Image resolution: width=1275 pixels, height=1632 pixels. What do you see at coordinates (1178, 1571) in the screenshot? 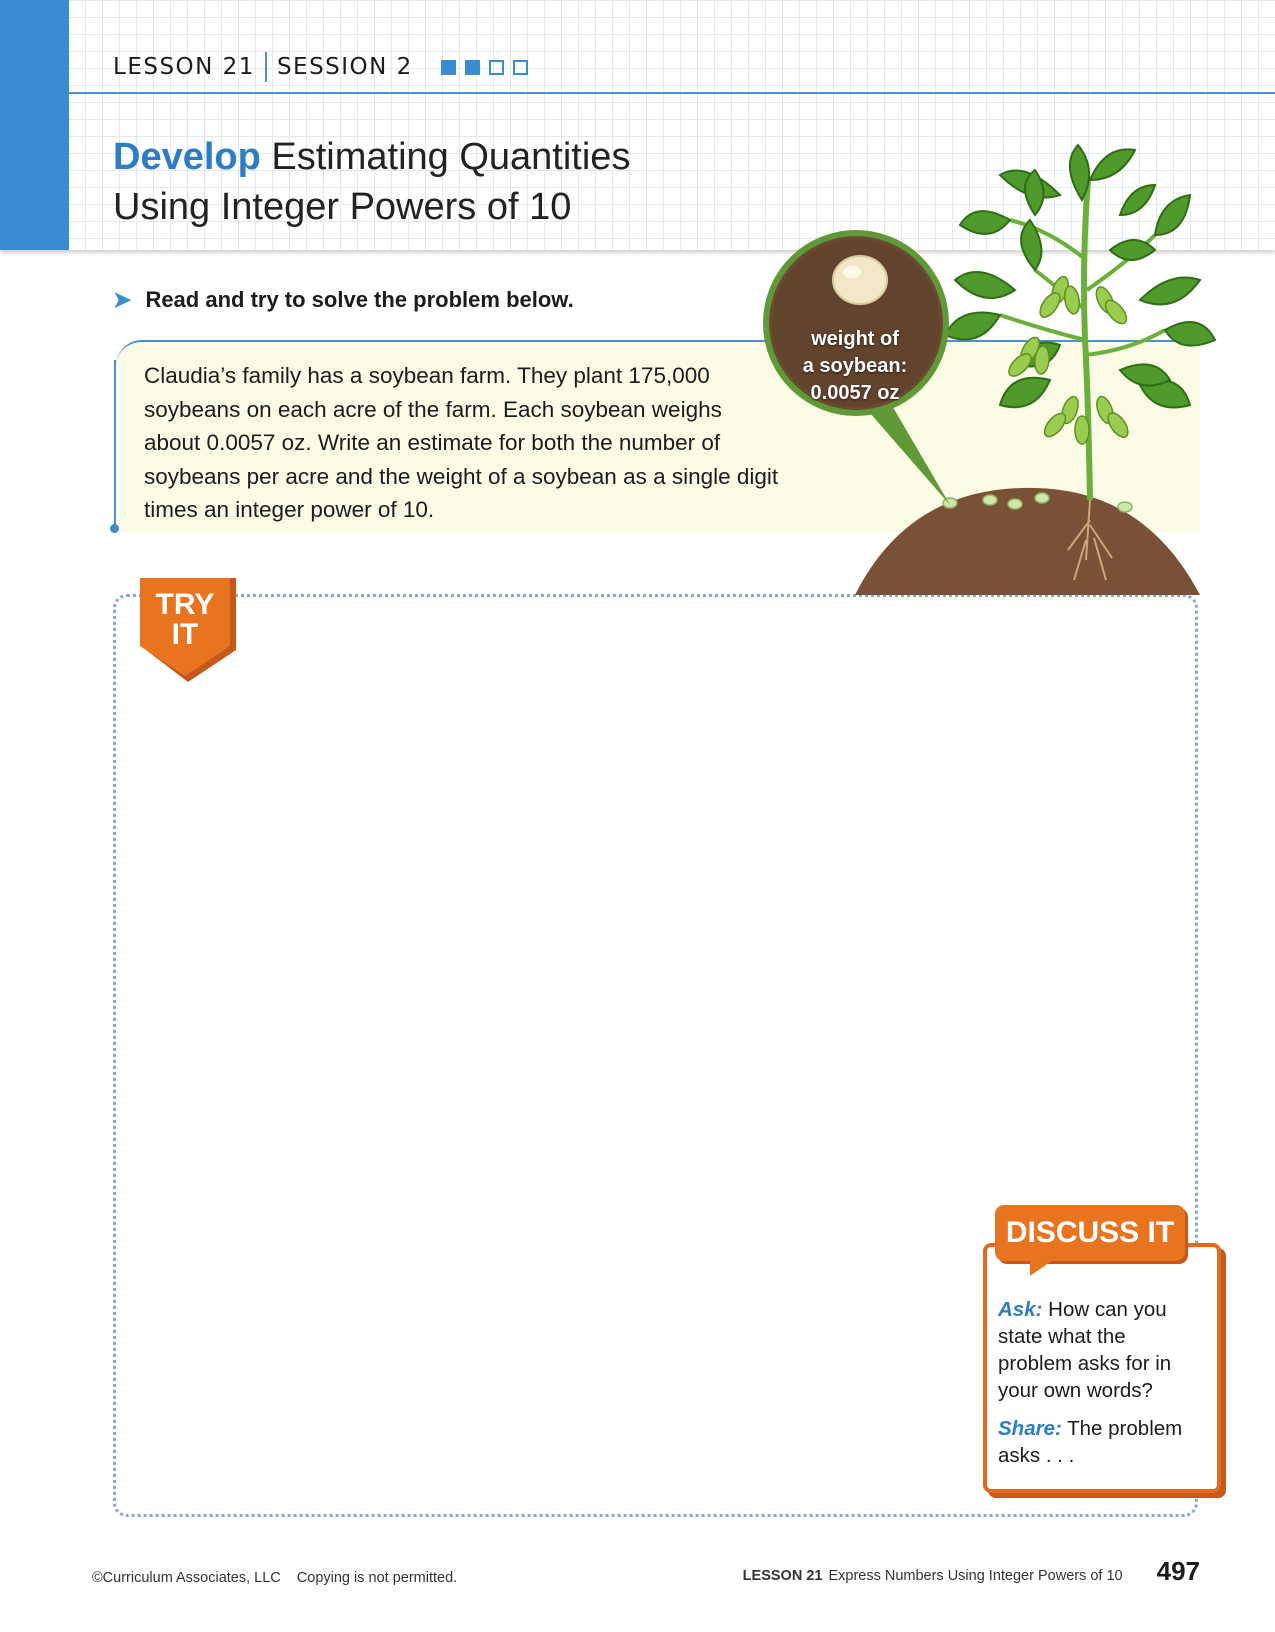
I see `page-number: 497` at bounding box center [1178, 1571].